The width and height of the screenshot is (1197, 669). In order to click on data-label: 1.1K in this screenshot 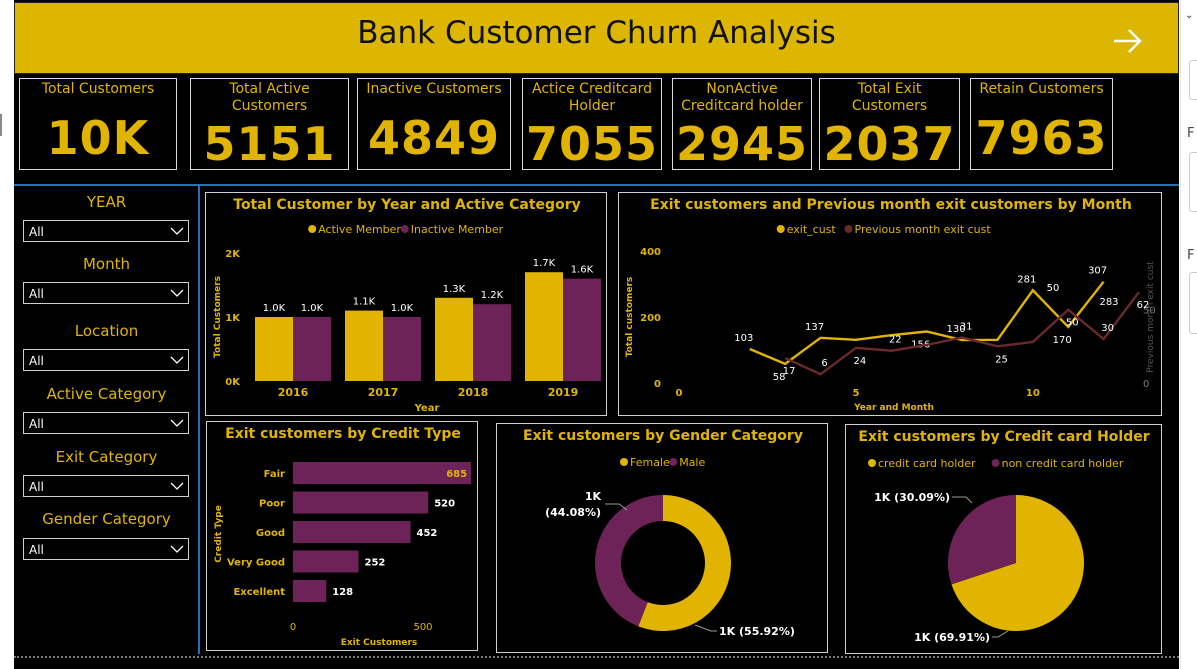, I will do `click(364, 302)`.